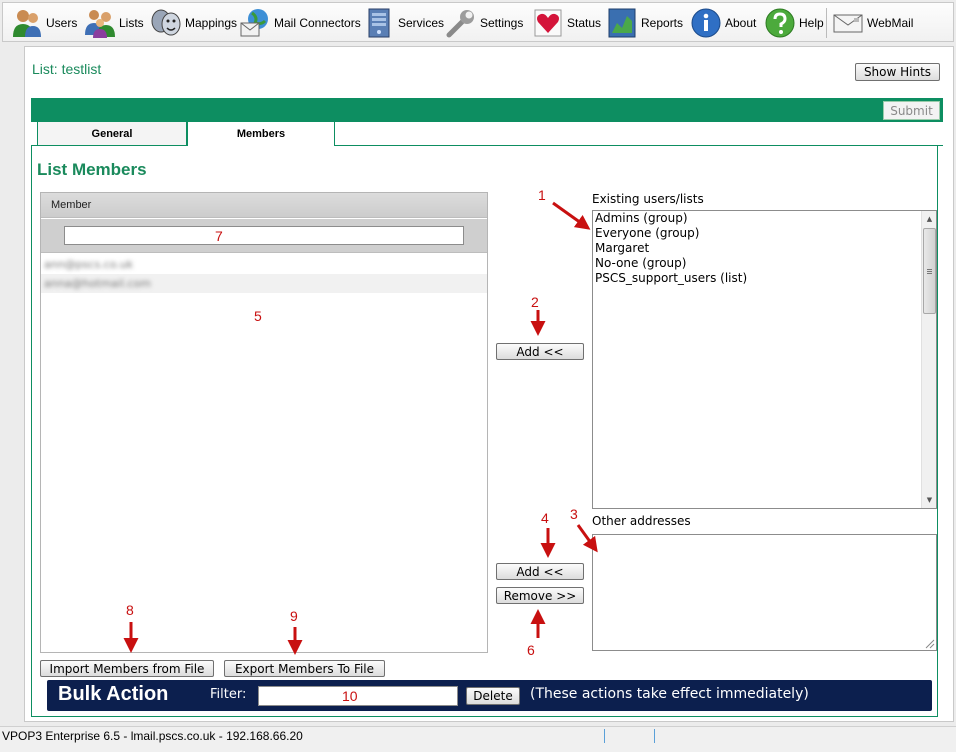  What do you see at coordinates (294, 616) in the screenshot?
I see `annotation-9: 9` at bounding box center [294, 616].